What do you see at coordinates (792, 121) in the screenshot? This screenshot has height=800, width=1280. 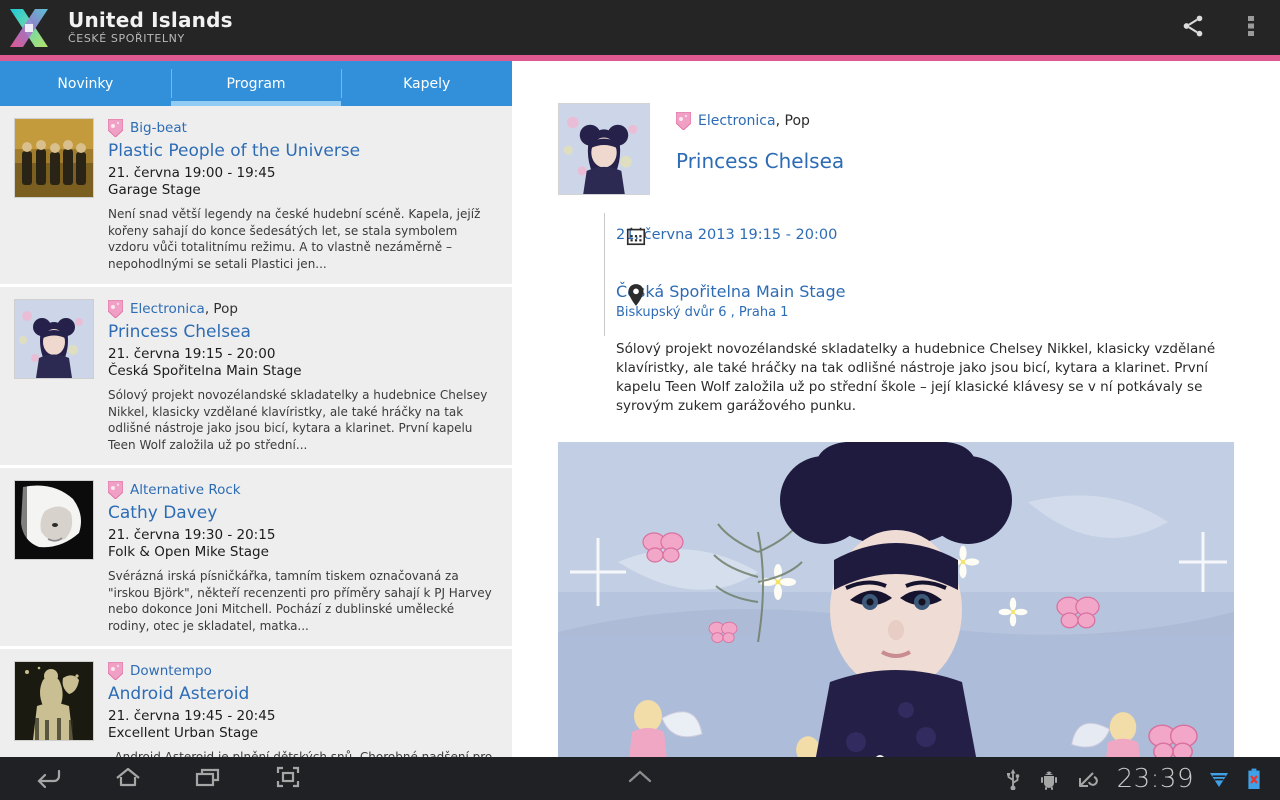 I see `detail-genre-secondary: , Pop` at bounding box center [792, 121].